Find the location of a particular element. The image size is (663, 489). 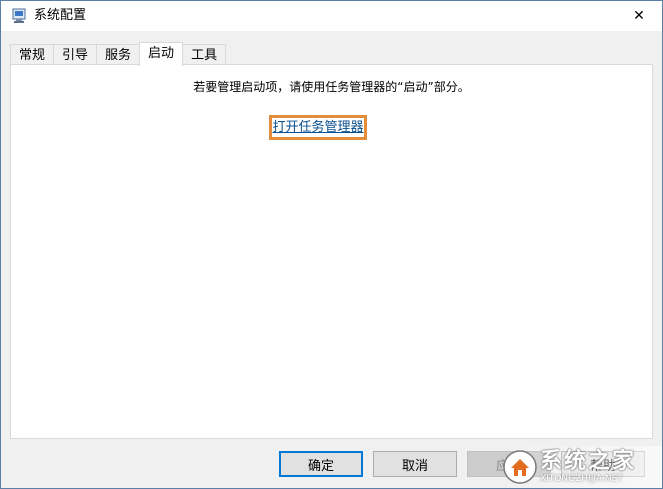

close-button: ✕ is located at coordinates (639, 16).